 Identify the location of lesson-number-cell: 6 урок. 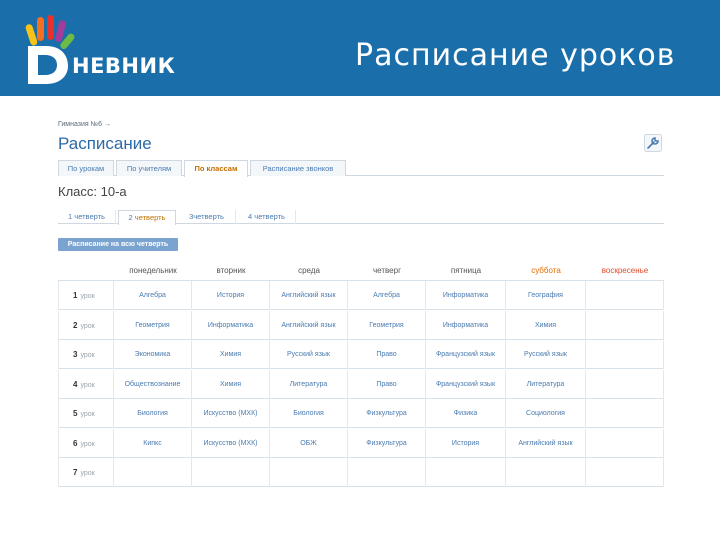
(86, 443).